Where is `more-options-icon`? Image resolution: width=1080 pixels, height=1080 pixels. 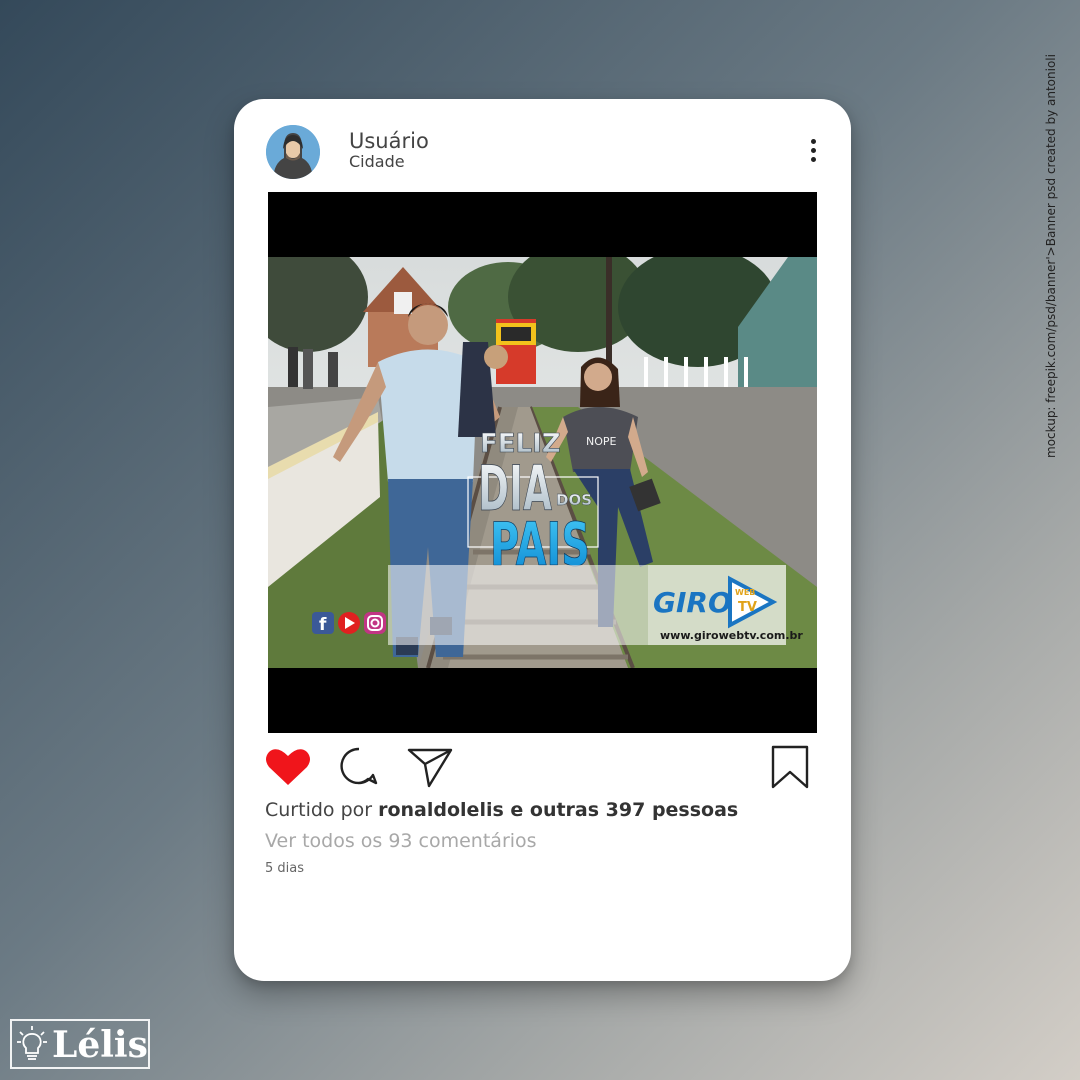
more-options-icon is located at coordinates (813, 153).